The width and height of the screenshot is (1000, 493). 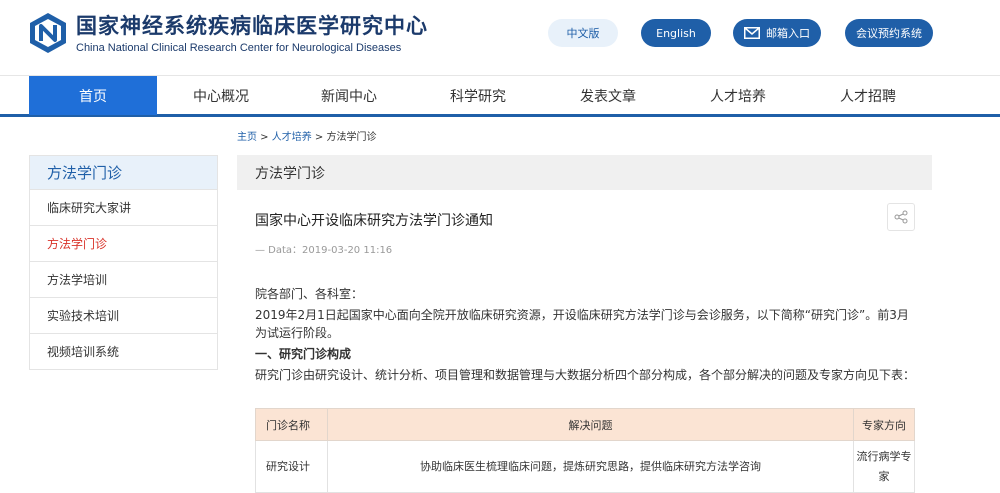 What do you see at coordinates (349, 95) in the screenshot?
I see `nav-item-news: 新闻中心` at bounding box center [349, 95].